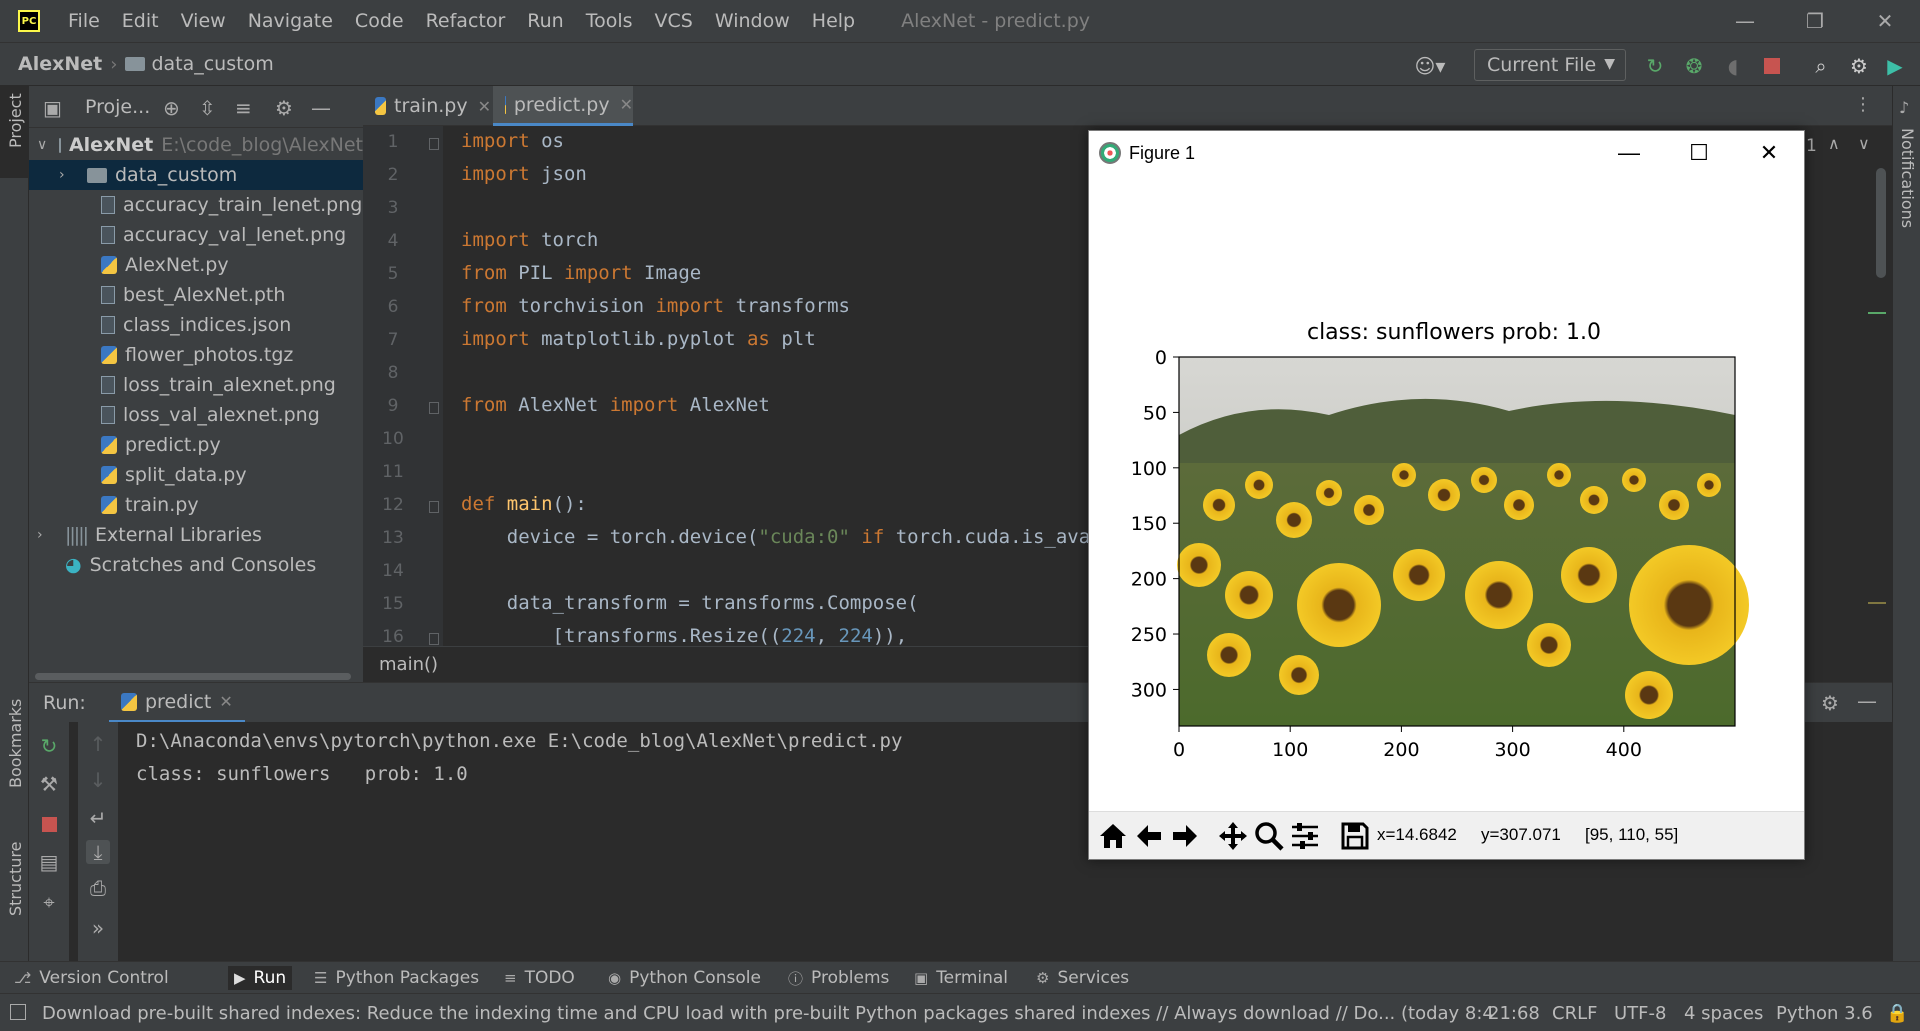  I want to click on toggle-tool-windows-icon, so click(18, 1012).